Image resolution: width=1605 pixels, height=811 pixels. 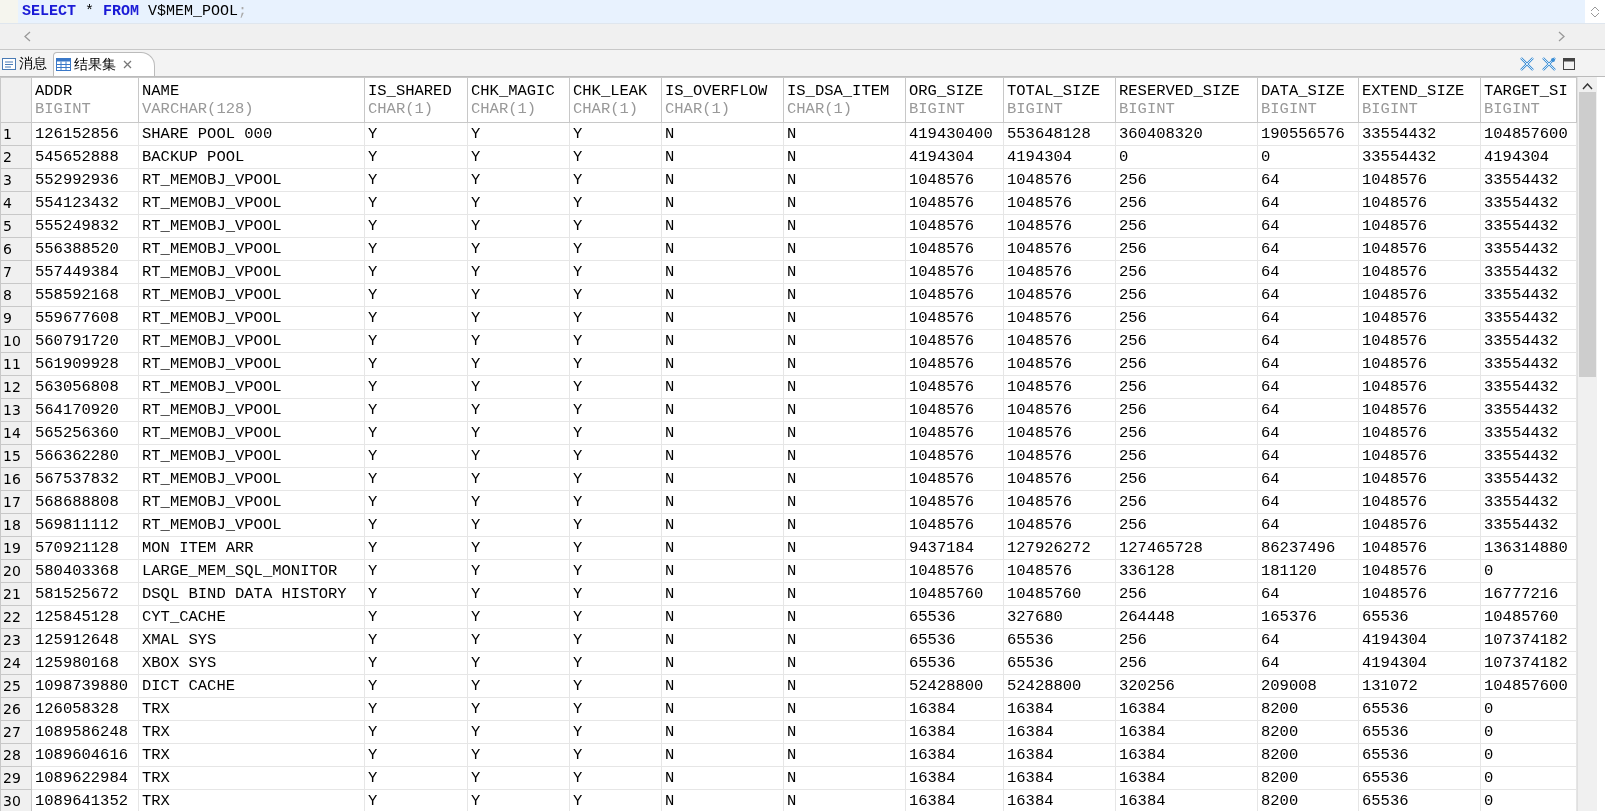 I want to click on row-number: 6, so click(x=16, y=249).